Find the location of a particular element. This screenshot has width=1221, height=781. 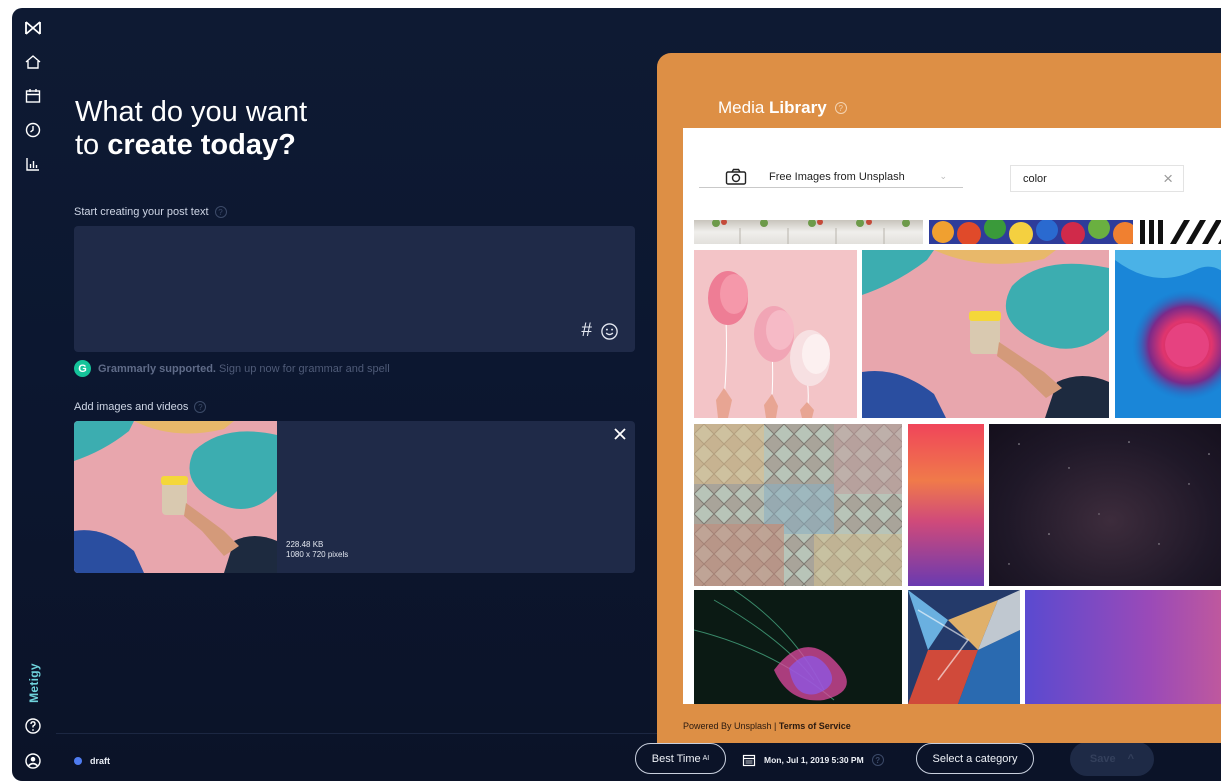

media-library-footer: Powered By Unsplash | Terms of Service is located at coordinates (767, 726).